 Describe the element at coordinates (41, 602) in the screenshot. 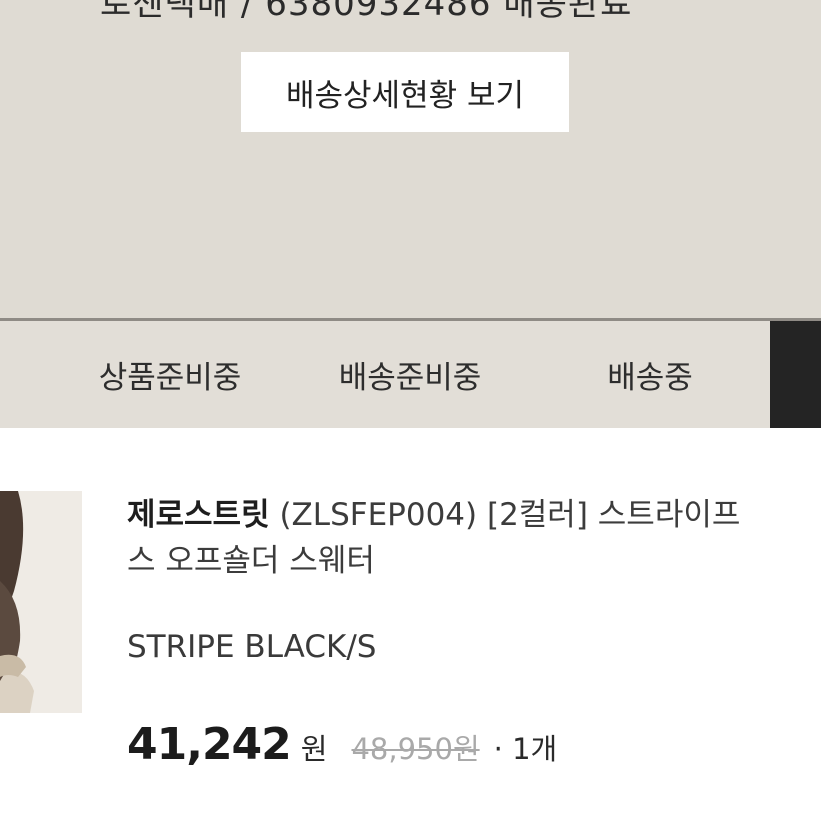

I see `product-thumbnail` at that location.